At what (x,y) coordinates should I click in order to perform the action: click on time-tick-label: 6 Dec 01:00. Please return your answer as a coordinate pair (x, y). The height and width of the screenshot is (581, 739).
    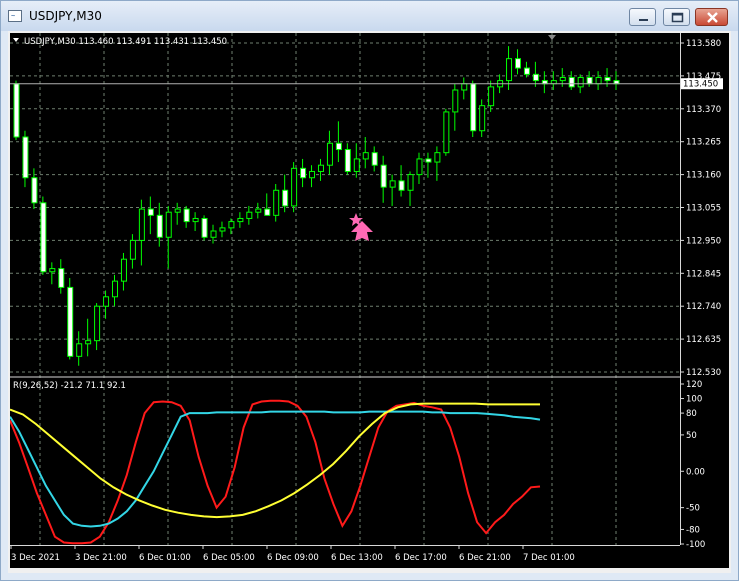
    Looking at the image, I should click on (165, 558).